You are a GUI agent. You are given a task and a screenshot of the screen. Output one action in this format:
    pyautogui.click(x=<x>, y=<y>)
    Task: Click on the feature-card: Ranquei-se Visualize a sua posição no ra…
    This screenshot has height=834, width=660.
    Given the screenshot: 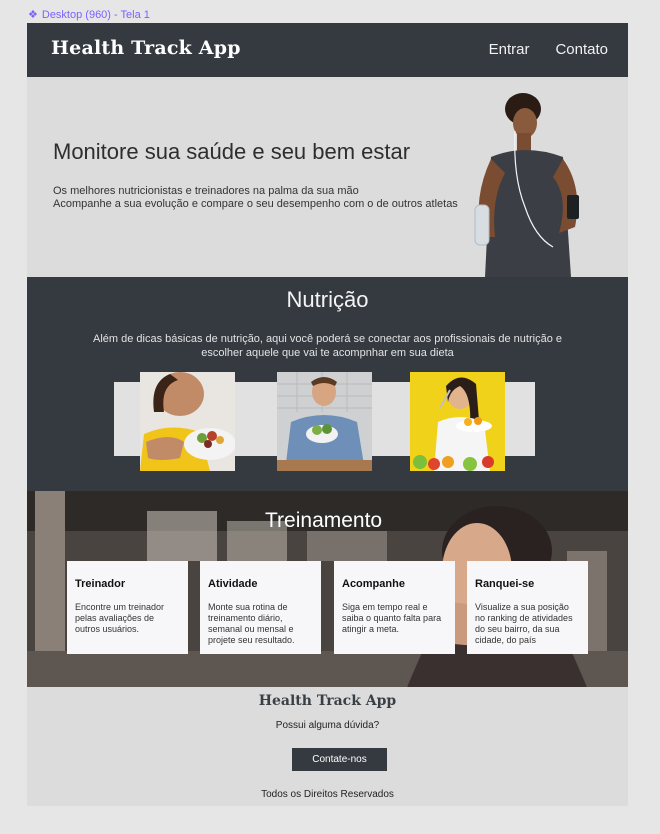 What is the action you would take?
    pyautogui.click(x=527, y=607)
    